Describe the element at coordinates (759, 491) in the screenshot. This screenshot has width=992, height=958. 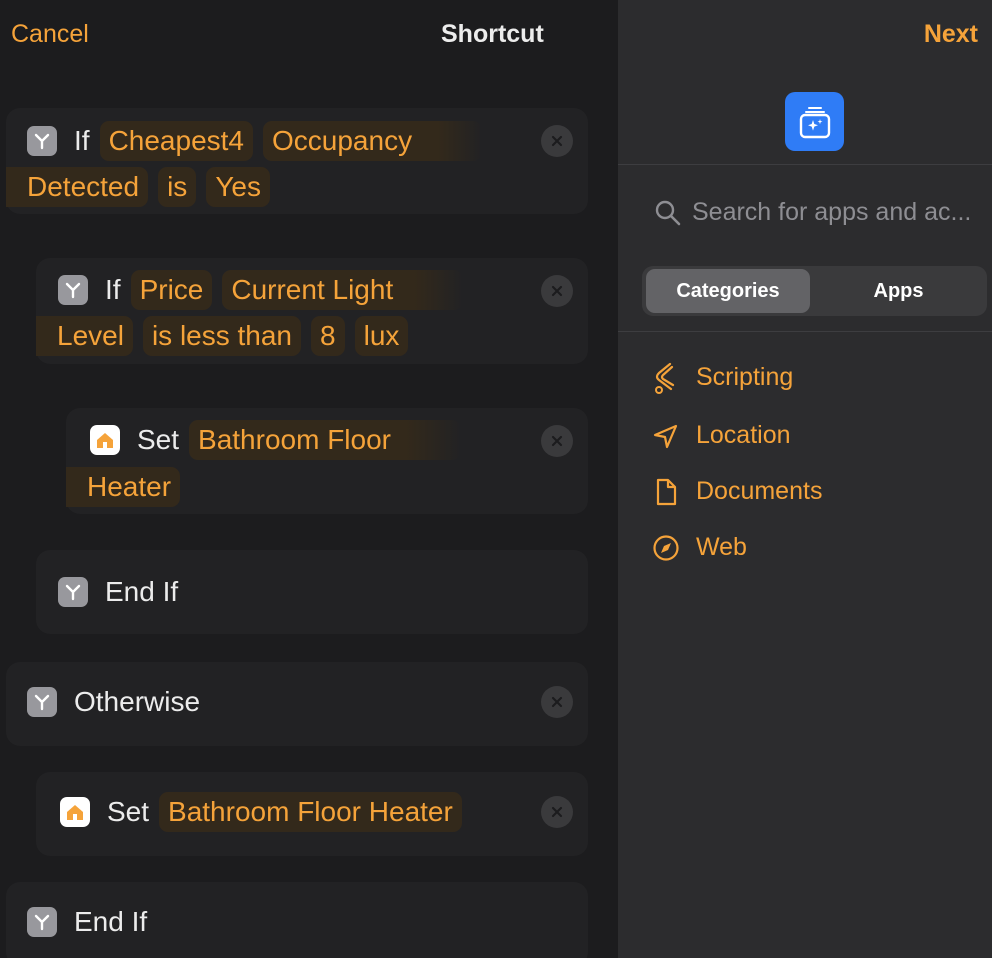
I see `category-label: Documents` at that location.